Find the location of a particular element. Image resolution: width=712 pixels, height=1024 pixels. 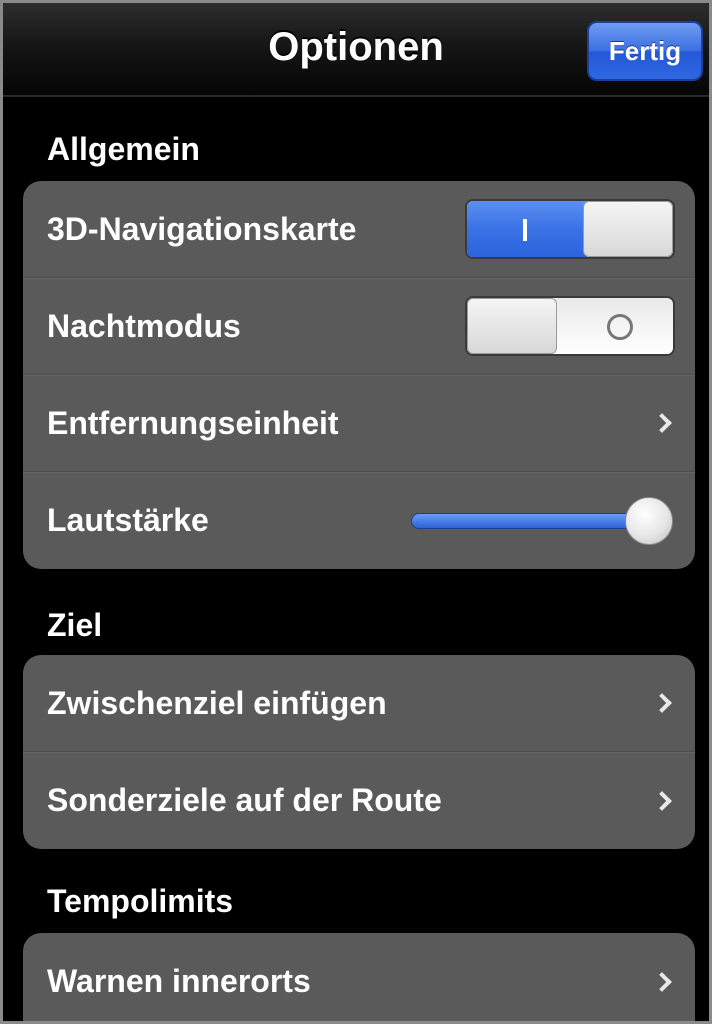

row-label-volume: Lautstärke is located at coordinates (128, 520).